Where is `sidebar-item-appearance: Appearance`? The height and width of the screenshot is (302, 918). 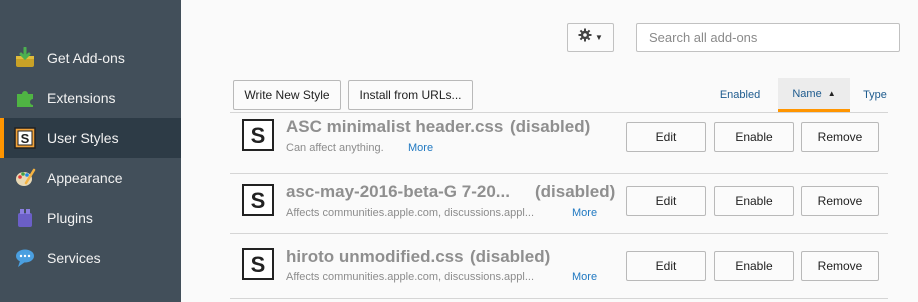
sidebar-item-appearance: Appearance is located at coordinates (90, 178).